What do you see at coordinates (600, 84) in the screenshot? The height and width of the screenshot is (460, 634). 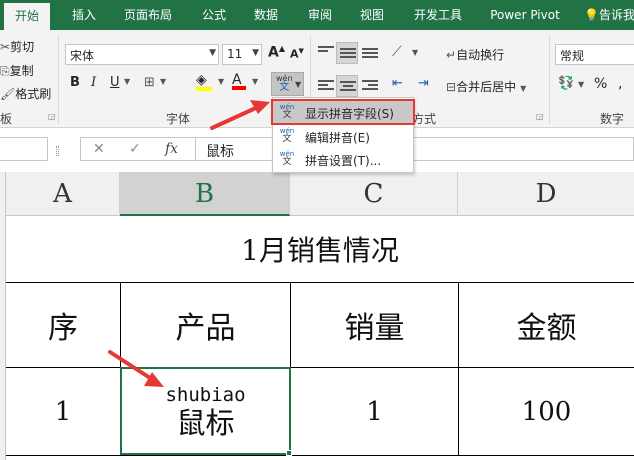 I see `percent-button: %` at bounding box center [600, 84].